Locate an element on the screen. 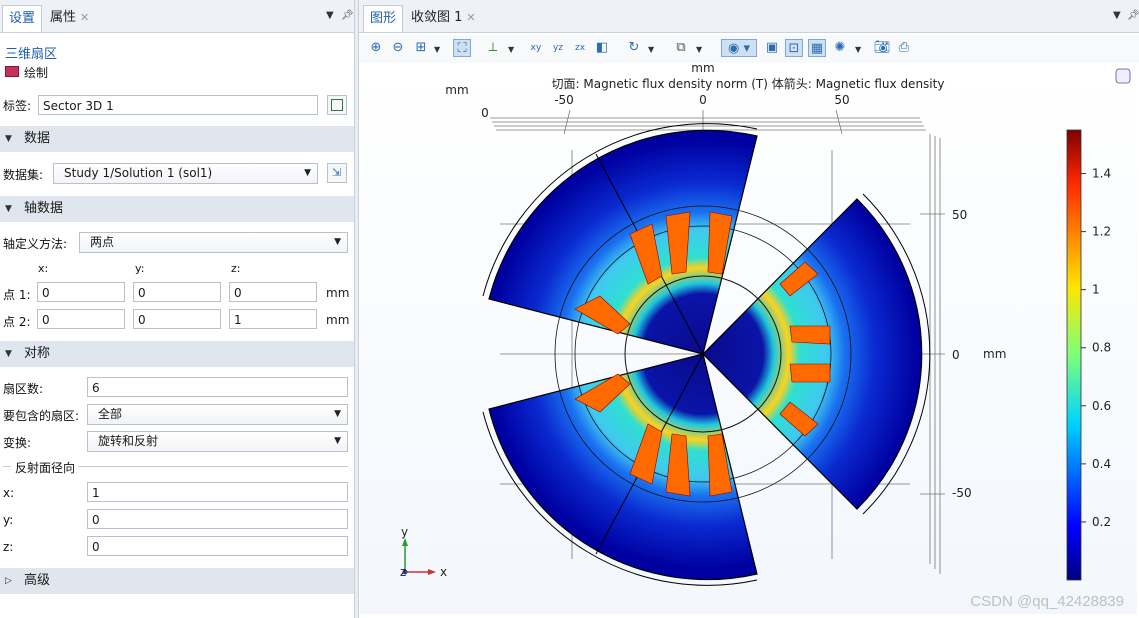  render-mode-icon: ⧉ is located at coordinates (681, 48).